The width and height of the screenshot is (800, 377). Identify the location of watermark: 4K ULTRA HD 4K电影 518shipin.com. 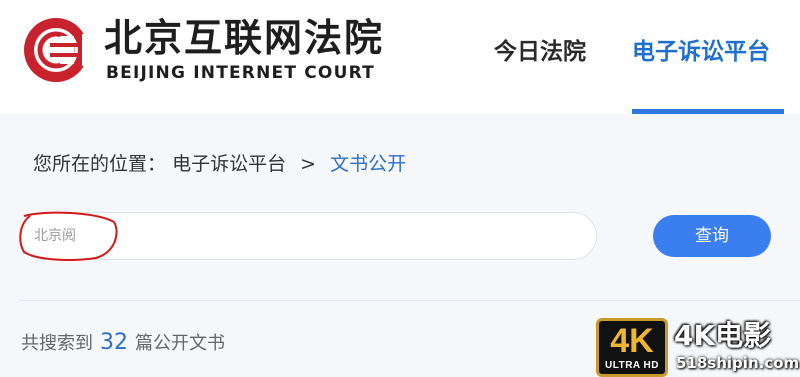
(698, 347).